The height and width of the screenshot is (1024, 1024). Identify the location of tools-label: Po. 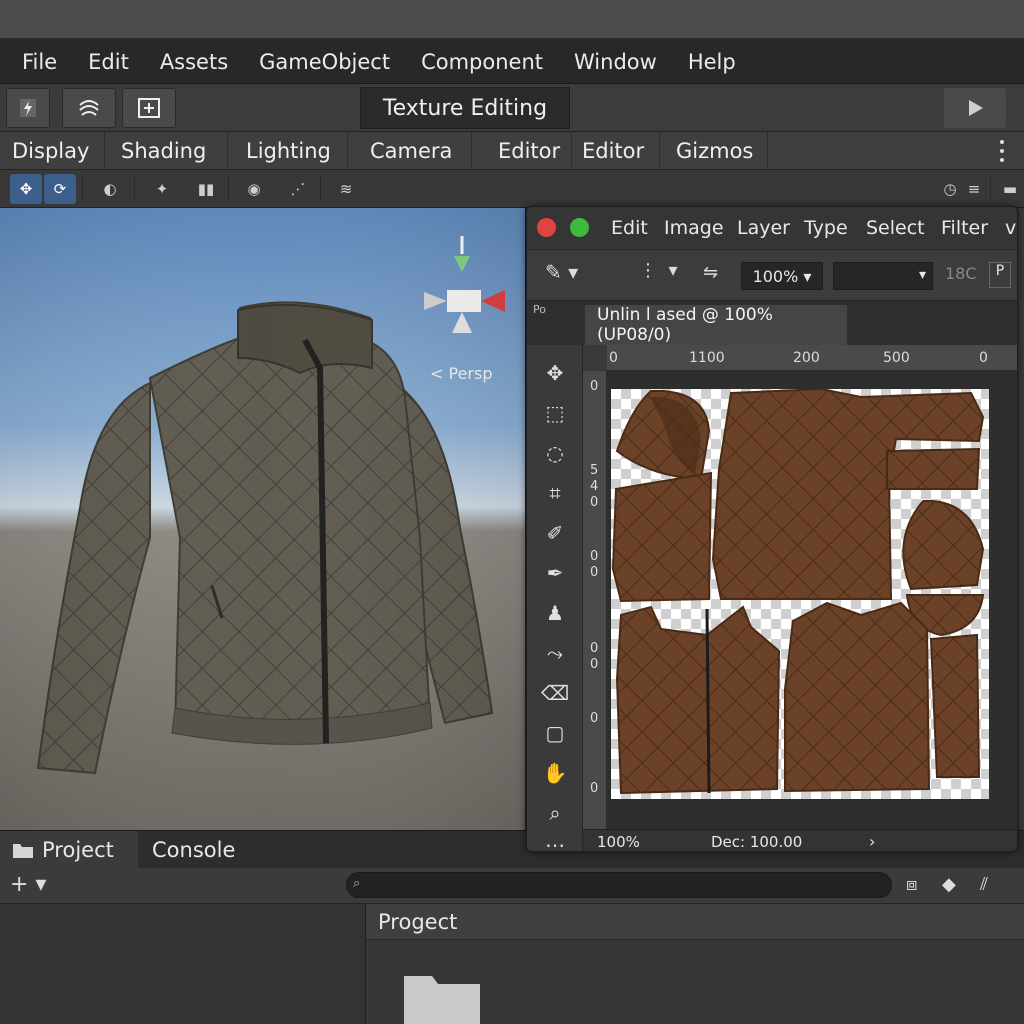
(539, 309).